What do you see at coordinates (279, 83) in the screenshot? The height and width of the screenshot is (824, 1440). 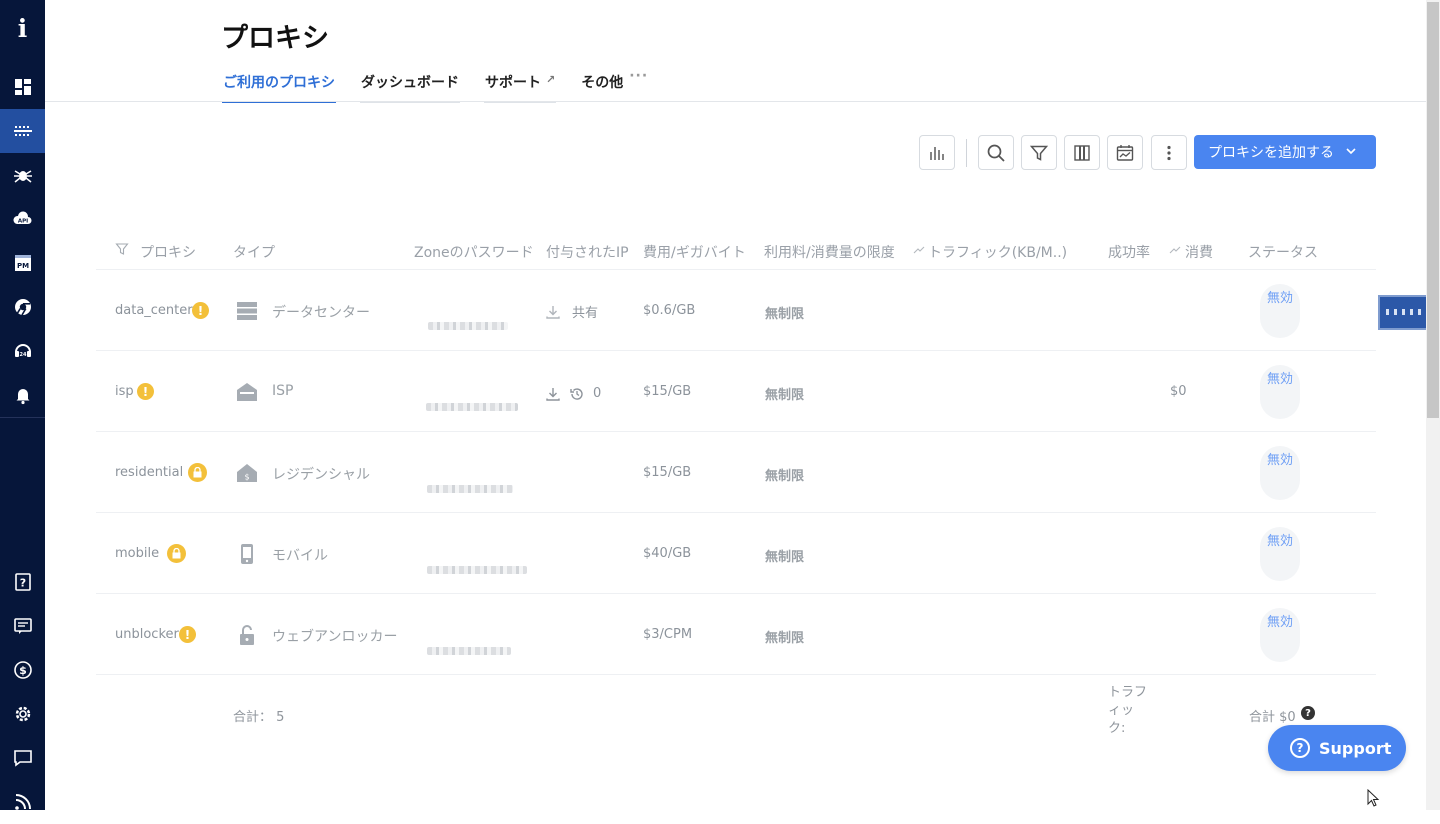 I see `tab-label: ご利用のプロキシ` at bounding box center [279, 83].